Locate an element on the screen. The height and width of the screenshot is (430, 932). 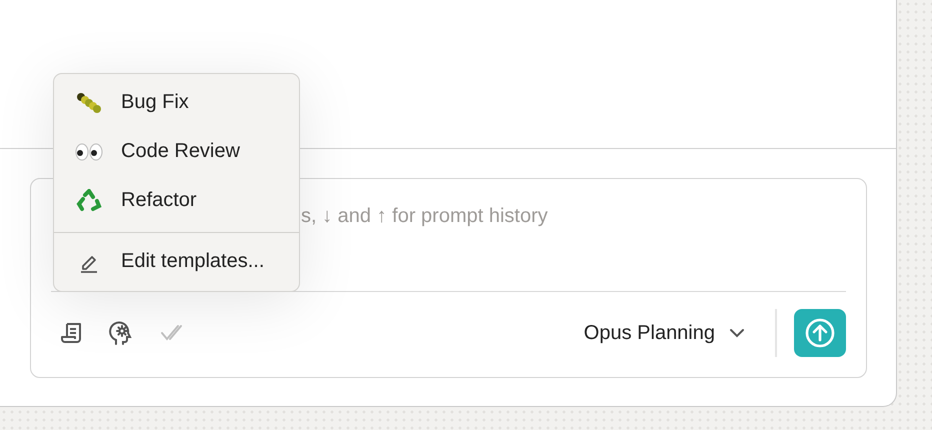
template-menu-item: Refactor is located at coordinates (176, 200).